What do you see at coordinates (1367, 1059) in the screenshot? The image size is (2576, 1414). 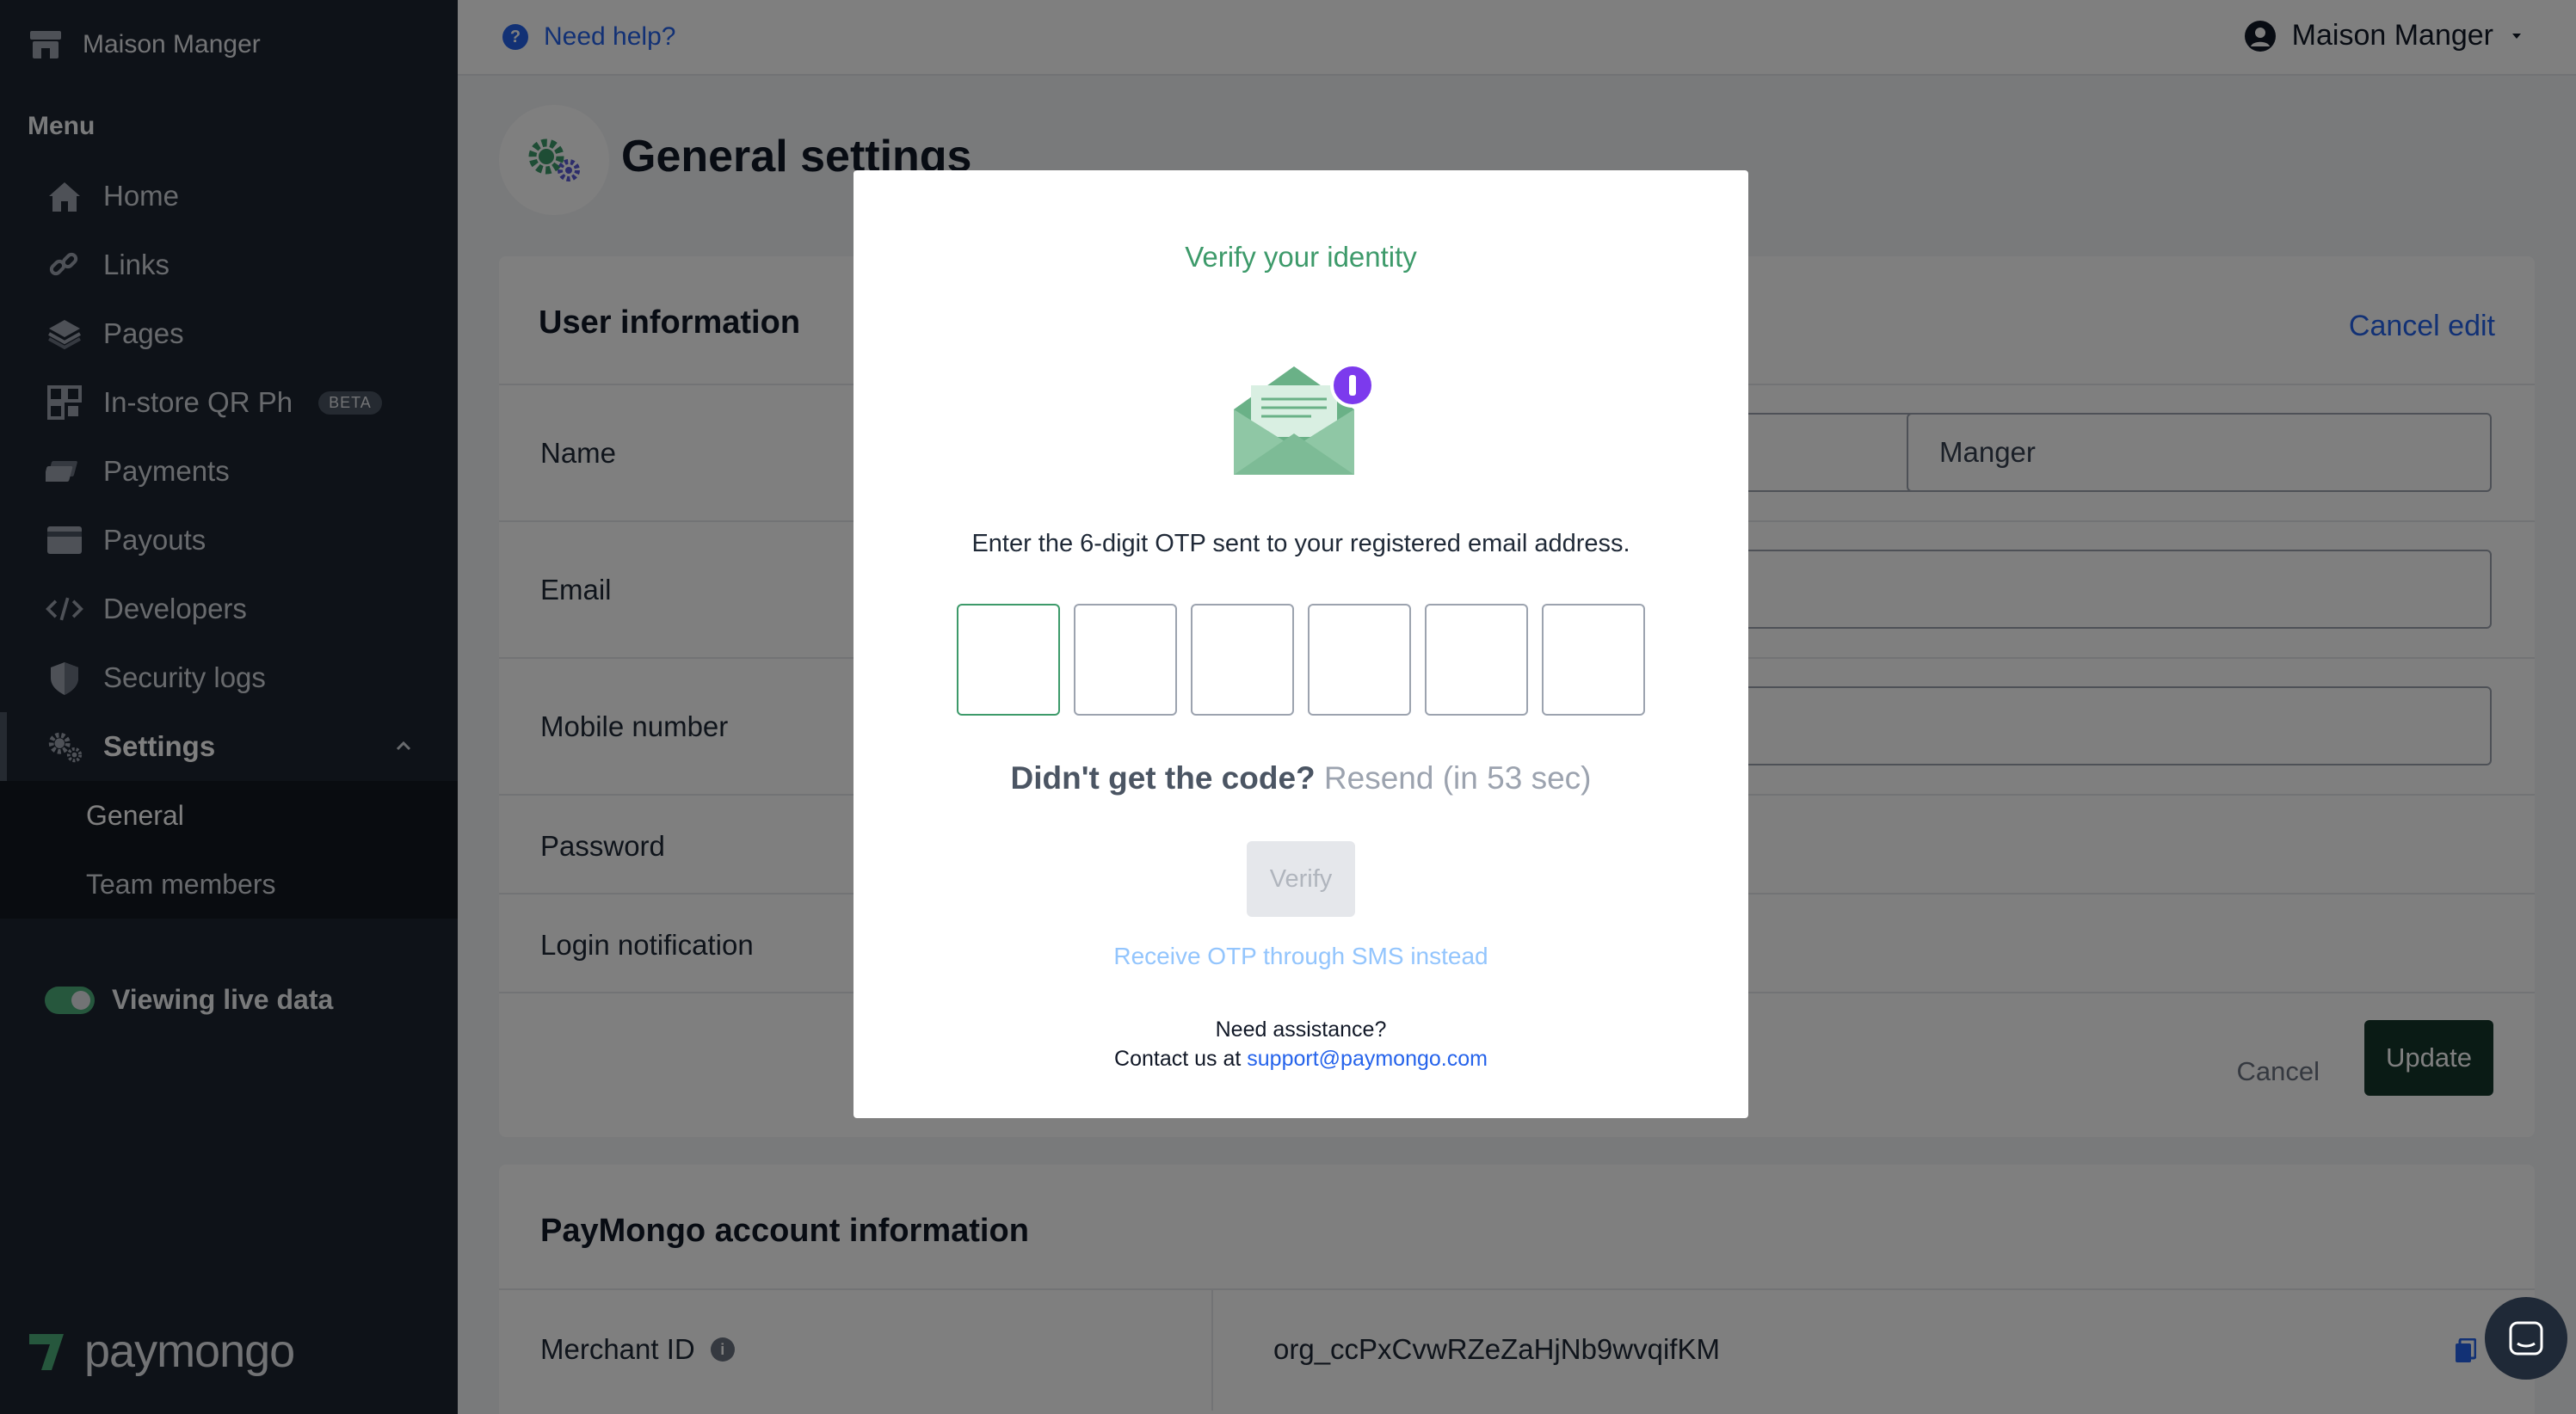 I see `support-email-link: support@paymongo.com` at bounding box center [1367, 1059].